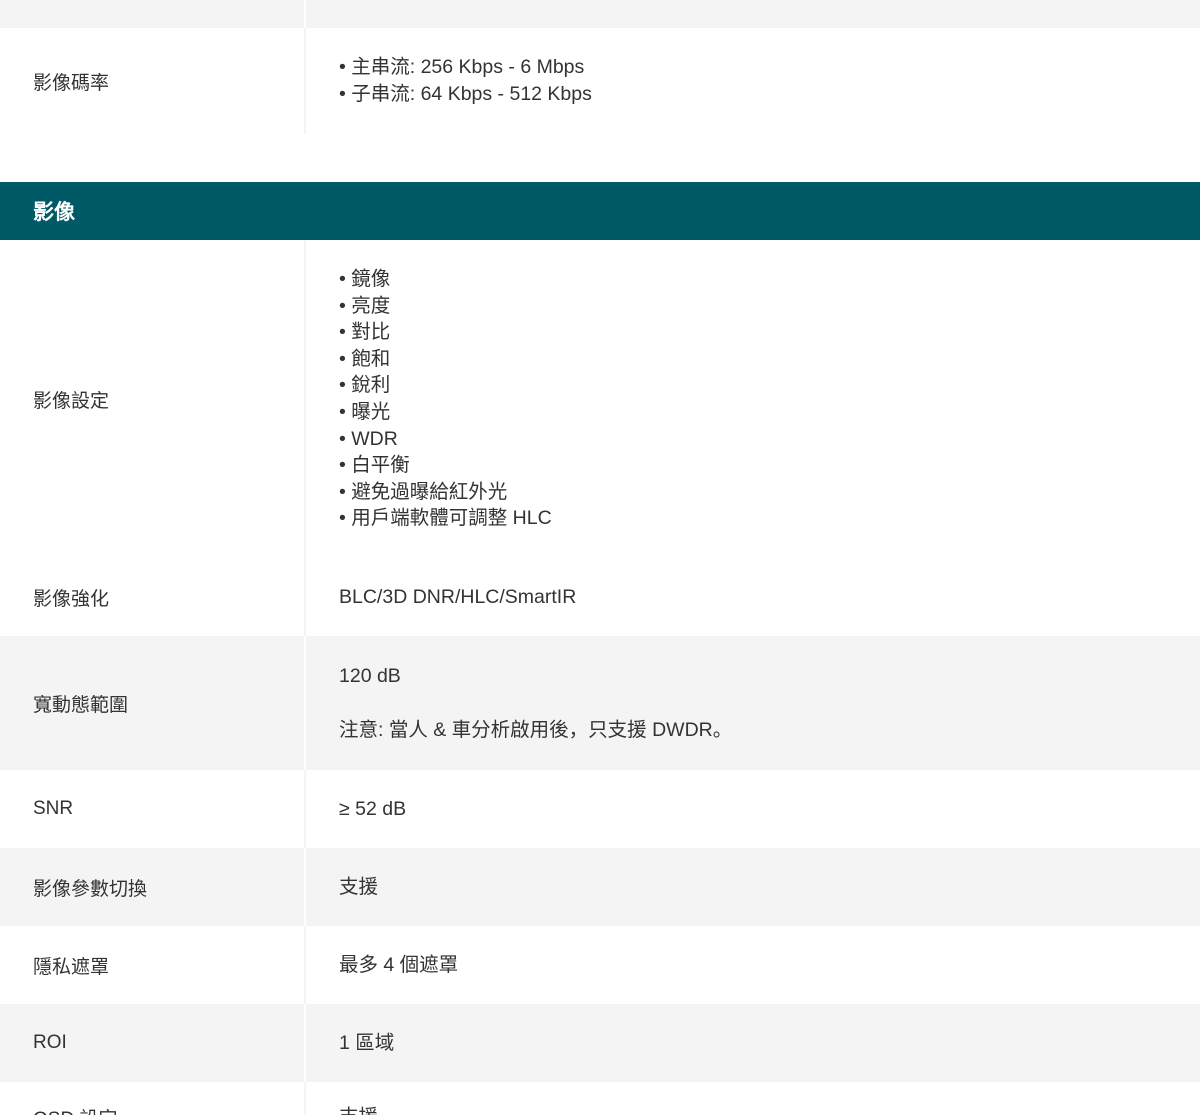  What do you see at coordinates (769, 67) in the screenshot?
I see `list-item: 主串流: 256 Kbps - 6 Mbps` at bounding box center [769, 67].